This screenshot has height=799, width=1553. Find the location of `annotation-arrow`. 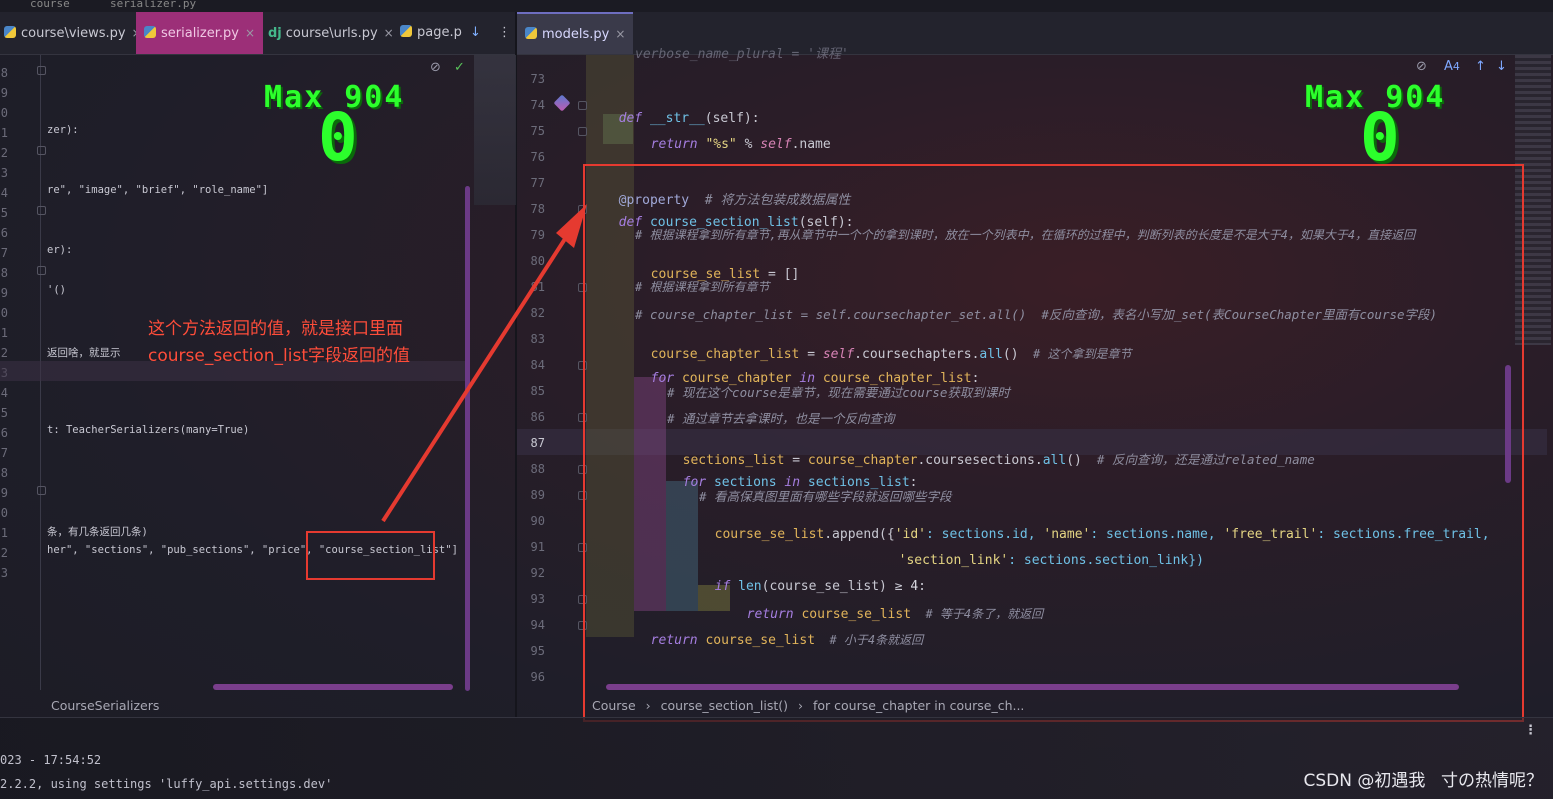

annotation-arrow is located at coordinates (484, 363).